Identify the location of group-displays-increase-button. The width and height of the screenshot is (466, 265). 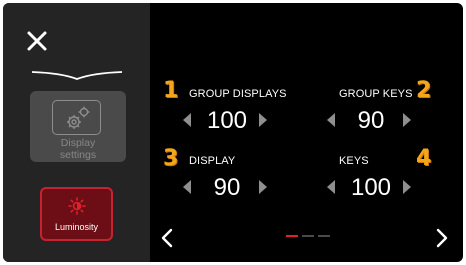
(263, 120).